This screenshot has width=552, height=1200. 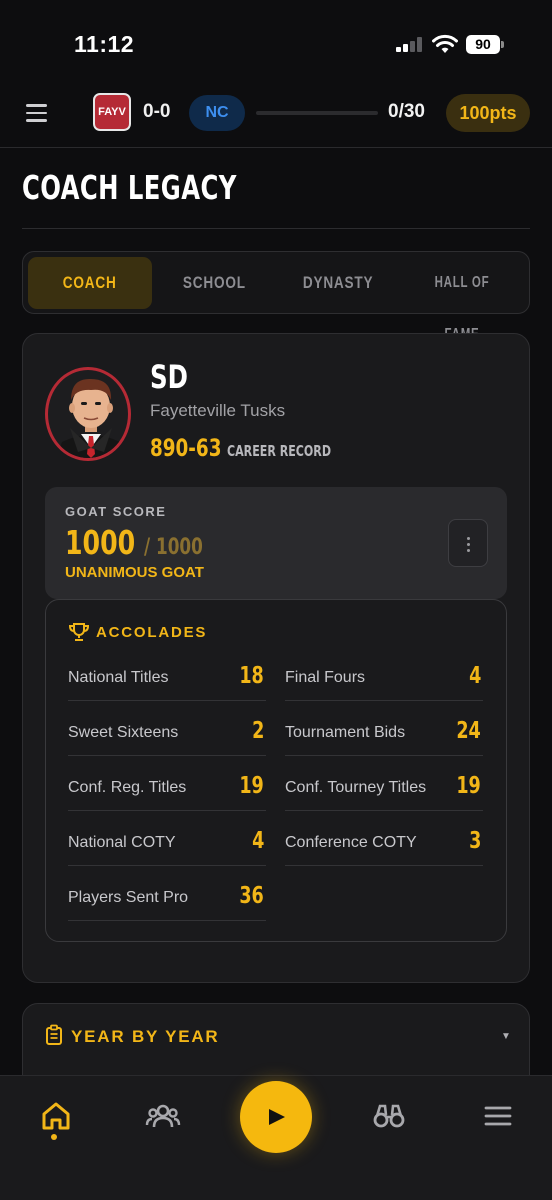 I want to click on accolade-sweet-sixteens: Sweet Sixteens 2, so click(x=167, y=733).